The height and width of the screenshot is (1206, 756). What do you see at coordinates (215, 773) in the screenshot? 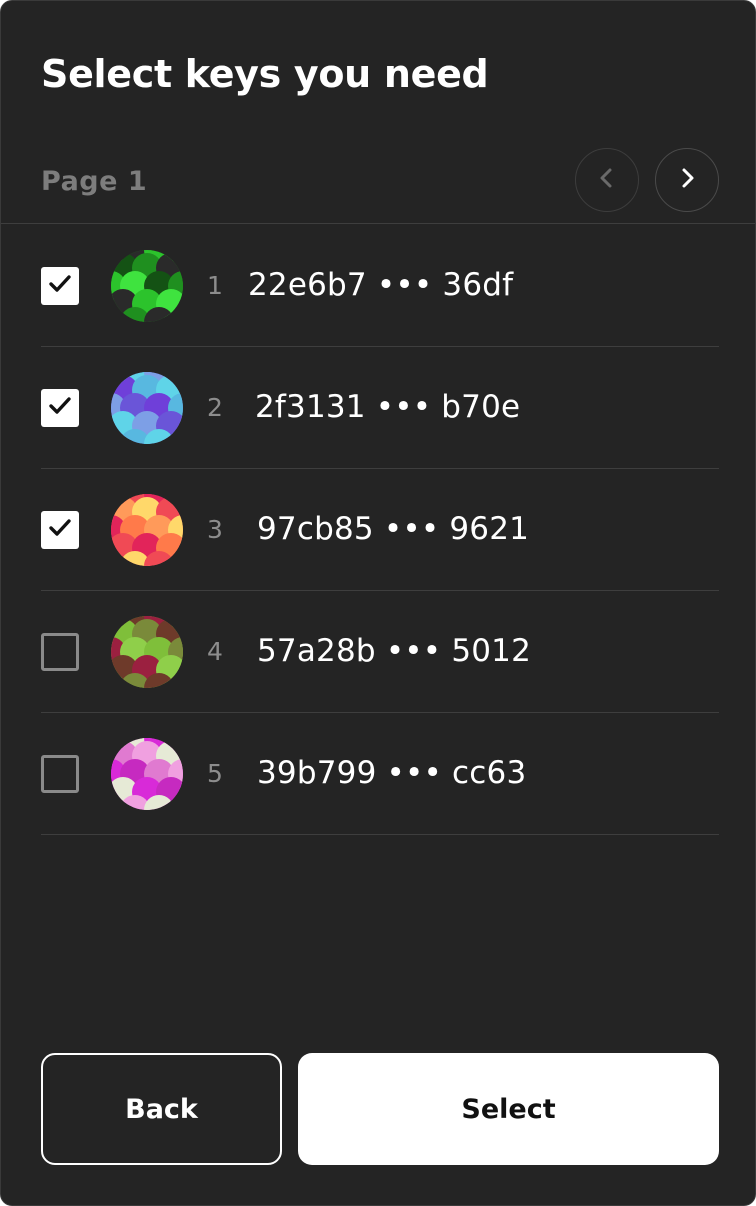
I see `key-index: 5` at bounding box center [215, 773].